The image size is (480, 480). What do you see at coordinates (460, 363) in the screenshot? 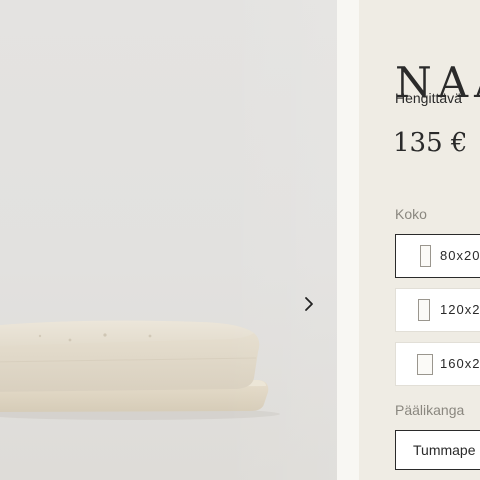
I see `size-option-label: 160x2` at bounding box center [460, 363].